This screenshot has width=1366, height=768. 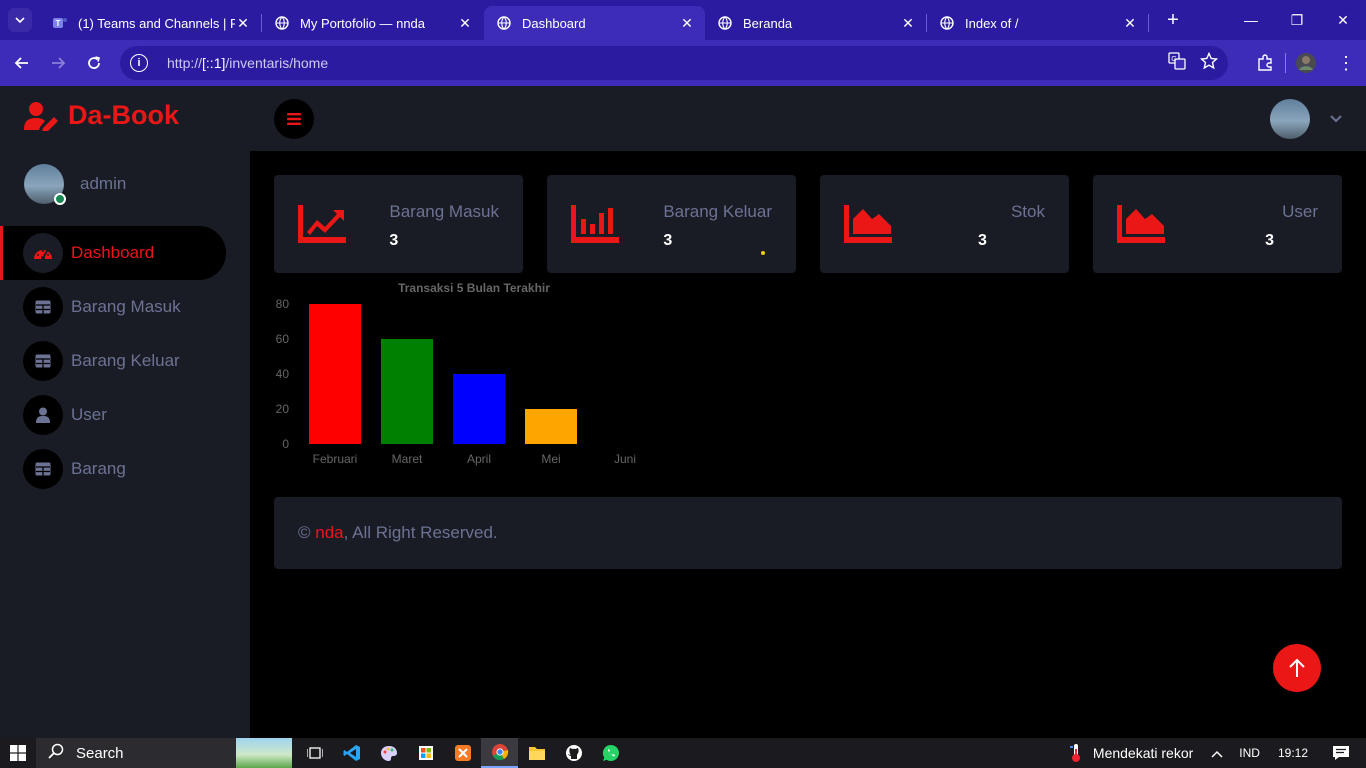 What do you see at coordinates (1251, 20) in the screenshot?
I see `minimize-button: —` at bounding box center [1251, 20].